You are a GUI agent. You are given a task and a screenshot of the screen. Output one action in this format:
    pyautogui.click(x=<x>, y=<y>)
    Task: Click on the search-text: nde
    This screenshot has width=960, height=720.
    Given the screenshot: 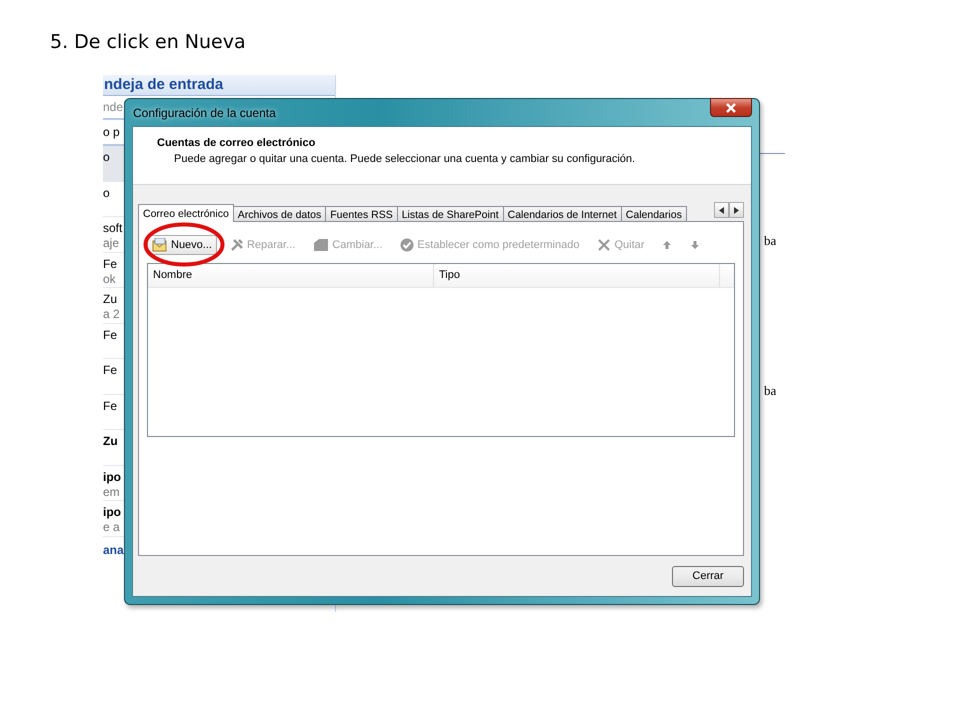 What is the action you would take?
    pyautogui.click(x=113, y=107)
    